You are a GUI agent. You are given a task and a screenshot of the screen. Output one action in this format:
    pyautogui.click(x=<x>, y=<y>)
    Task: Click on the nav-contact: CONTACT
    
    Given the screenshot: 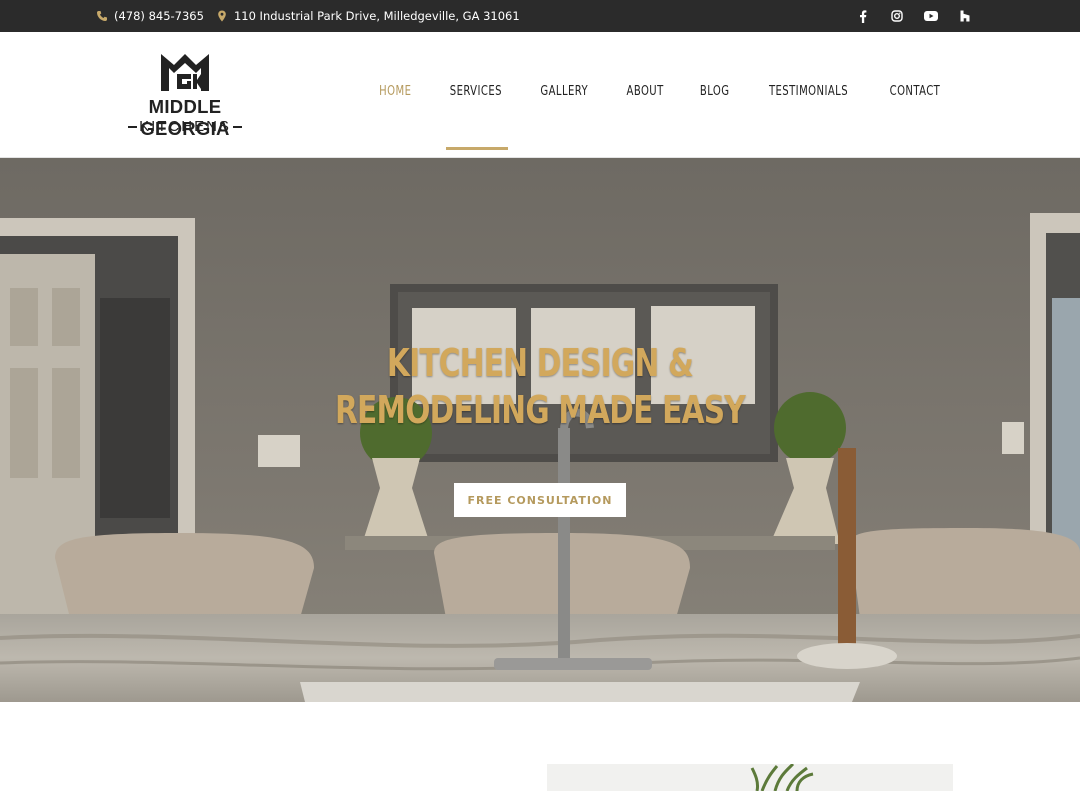 What is the action you would take?
    pyautogui.click(x=914, y=91)
    